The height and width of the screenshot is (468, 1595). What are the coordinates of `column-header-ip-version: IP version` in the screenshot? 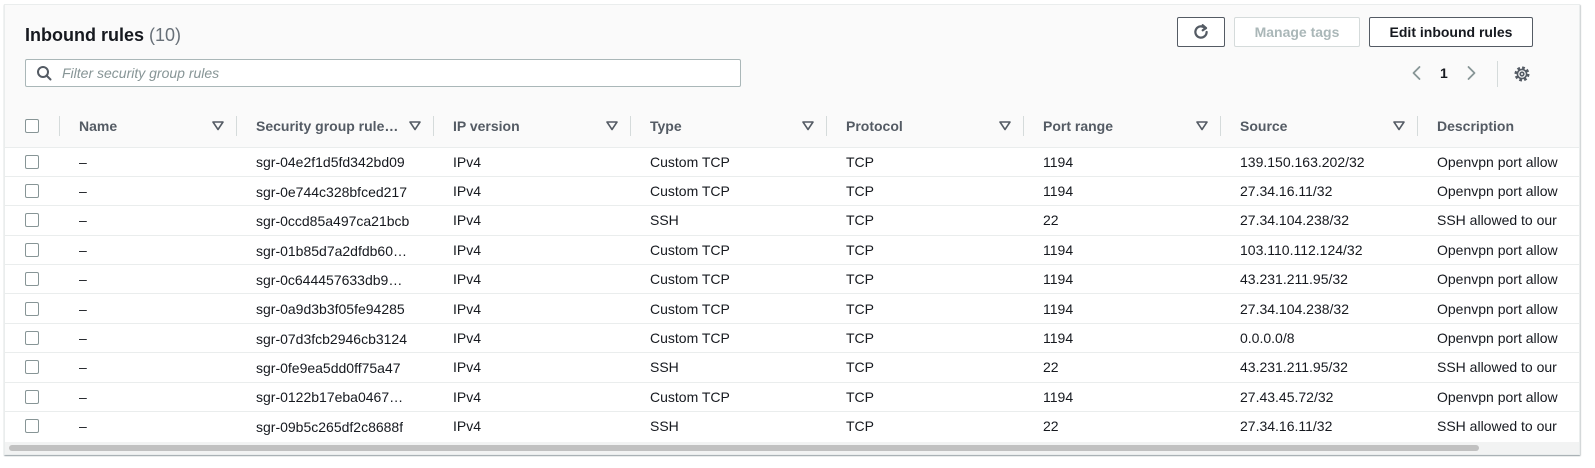 It's located at (531, 126).